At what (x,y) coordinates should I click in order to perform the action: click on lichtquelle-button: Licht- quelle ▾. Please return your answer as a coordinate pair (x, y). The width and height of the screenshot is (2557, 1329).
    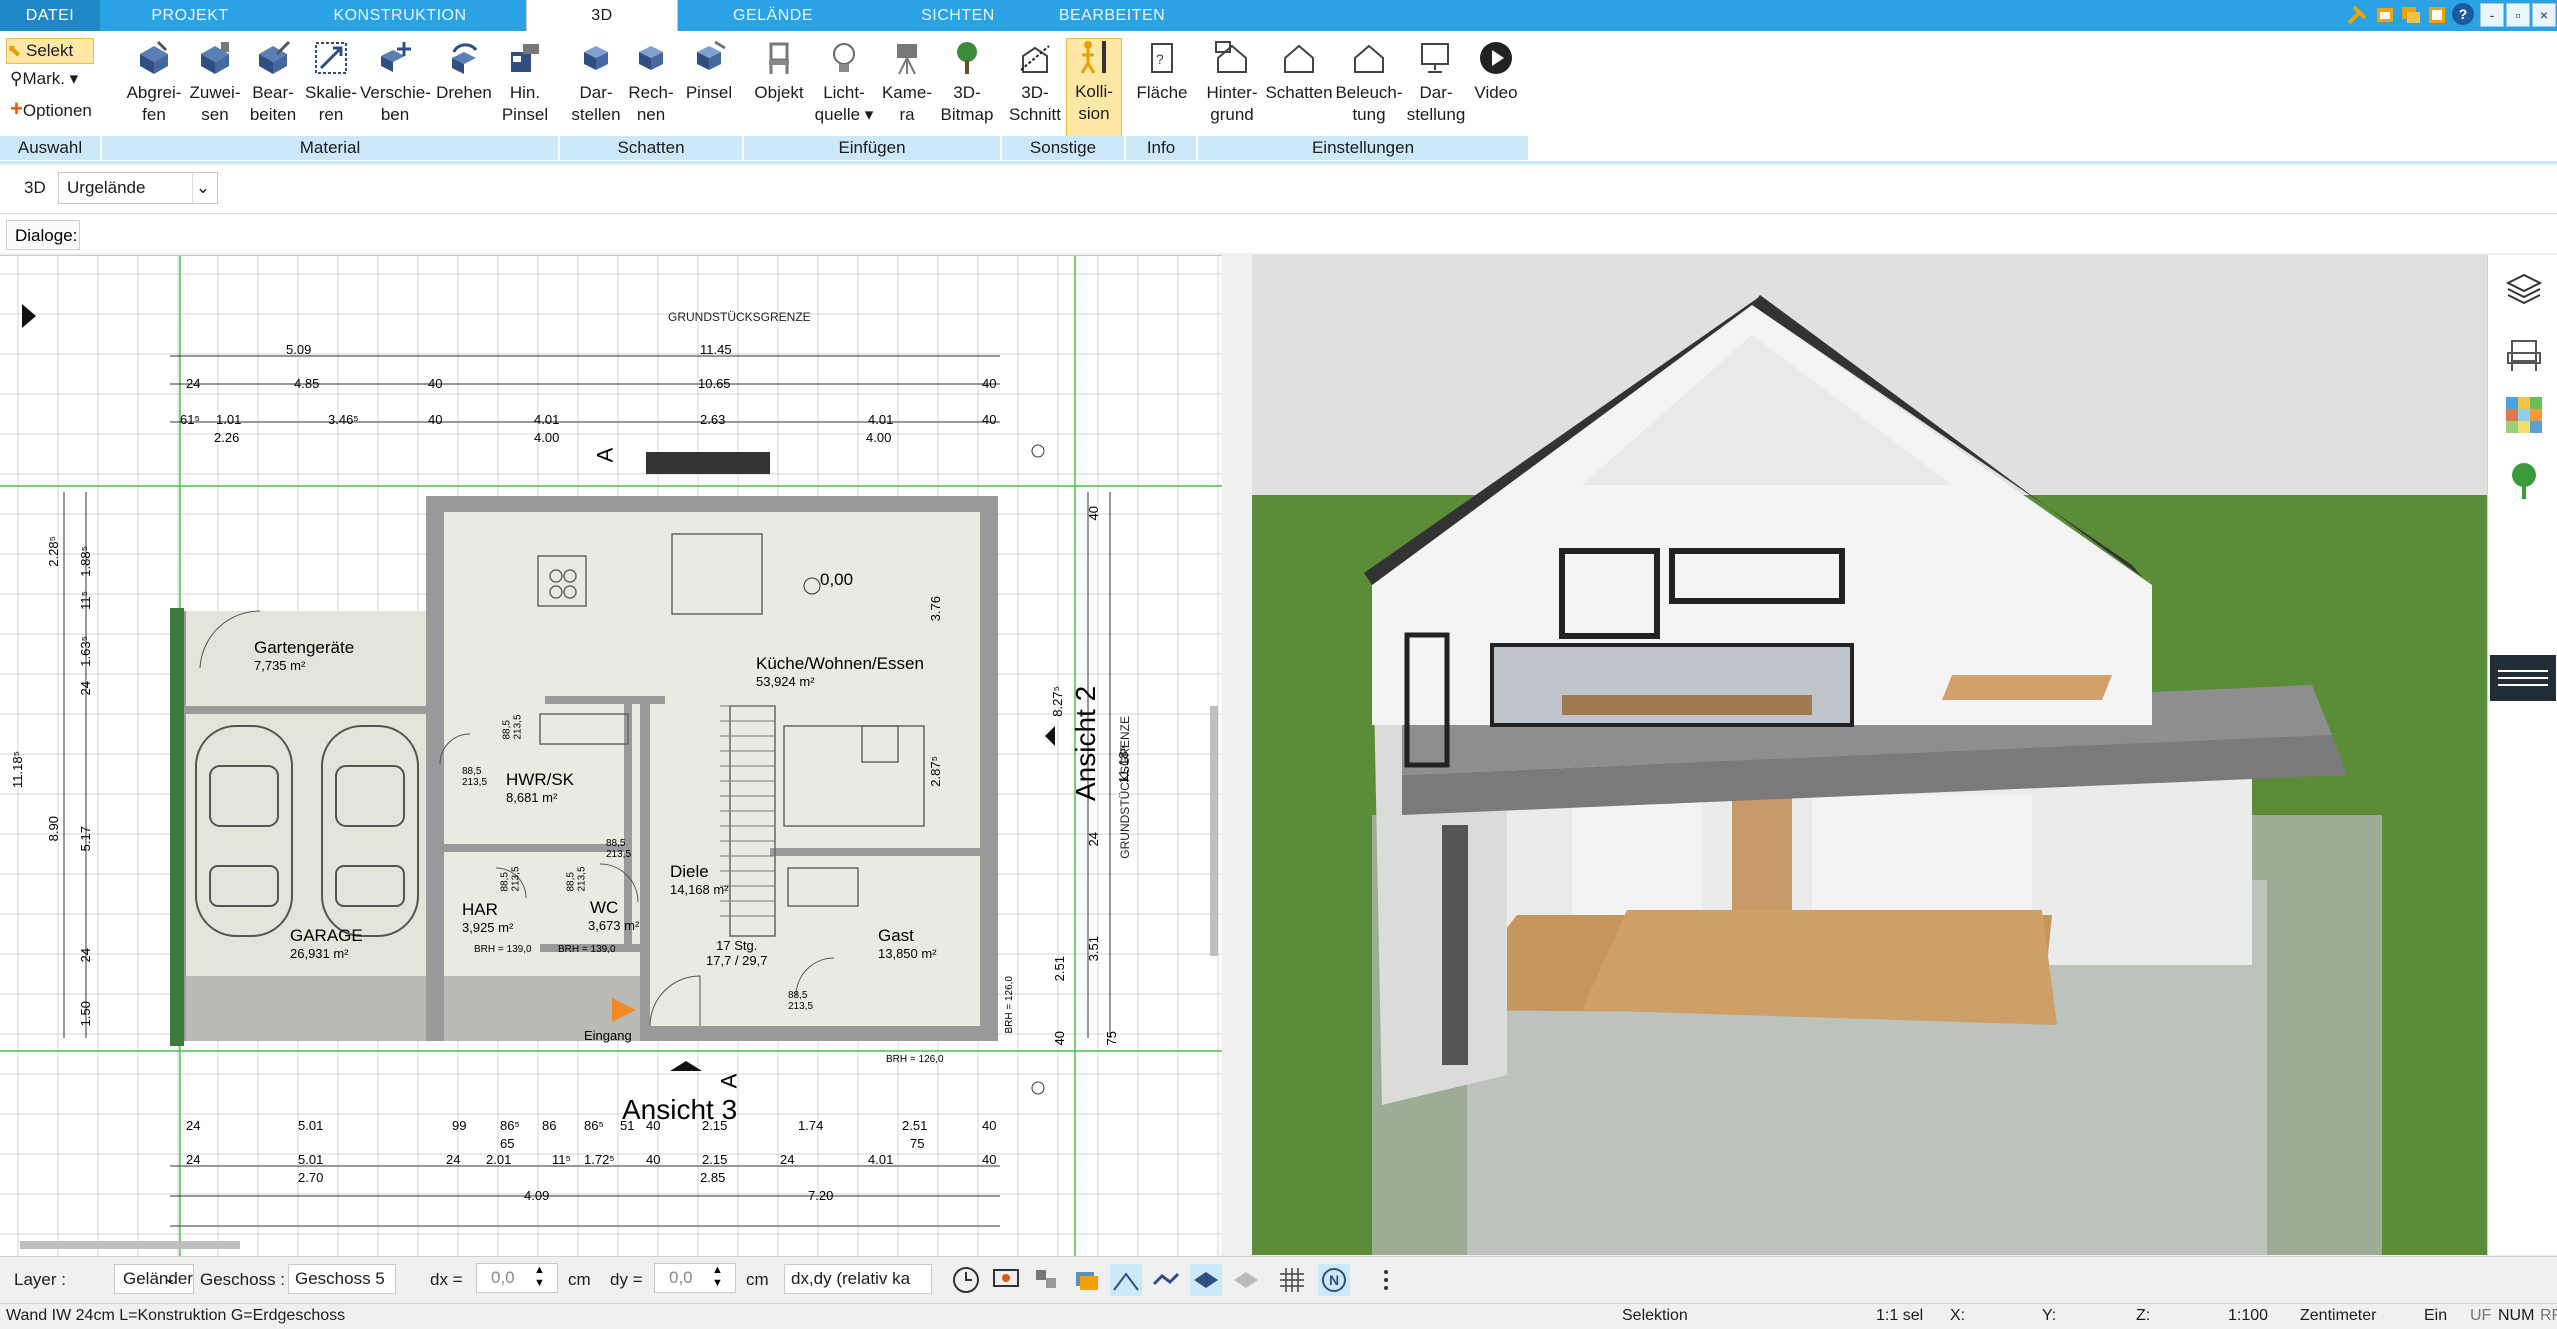
    Looking at the image, I should click on (844, 88).